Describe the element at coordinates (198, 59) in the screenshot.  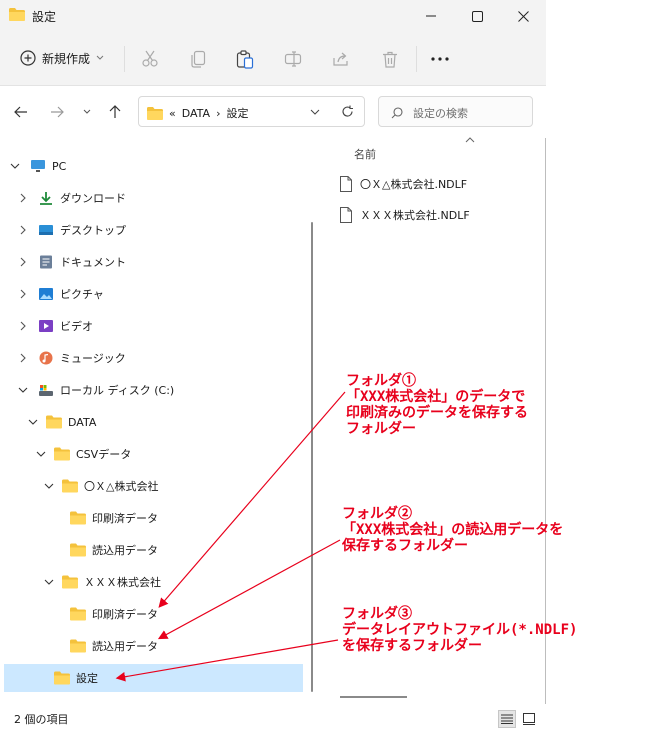
I see `copy-button` at that location.